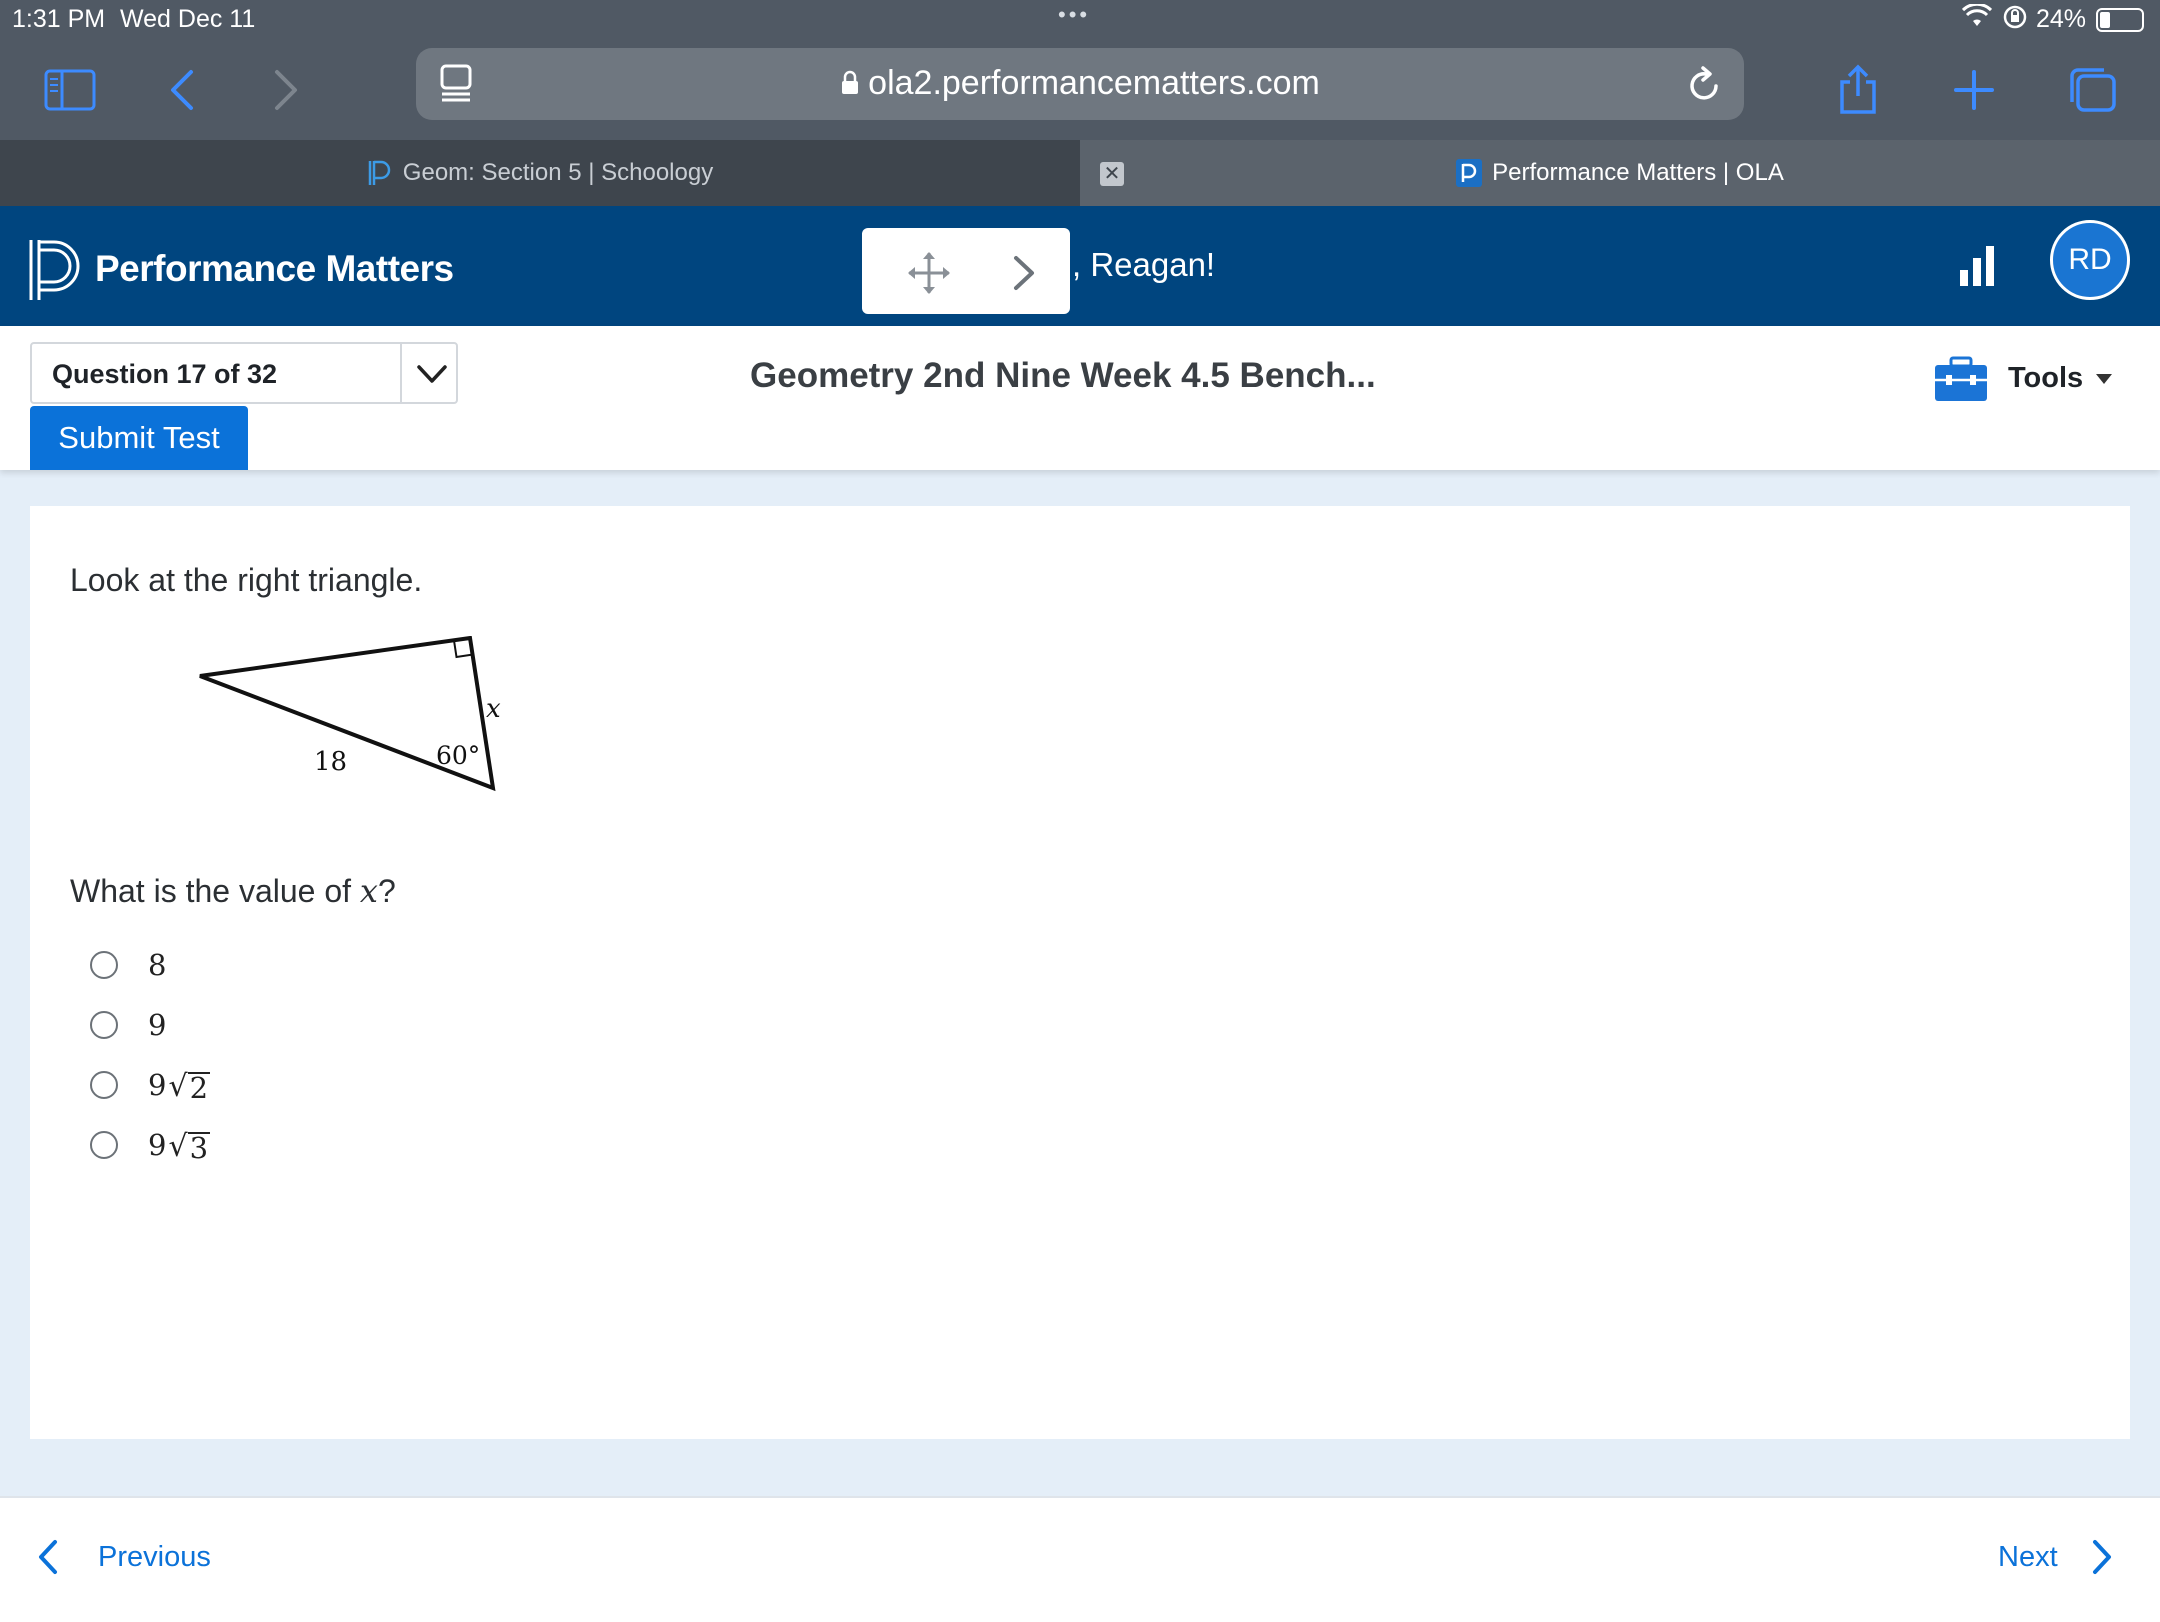 This screenshot has height=1622, width=2160. What do you see at coordinates (493, 709) in the screenshot?
I see `unknown-side-label: x` at bounding box center [493, 709].